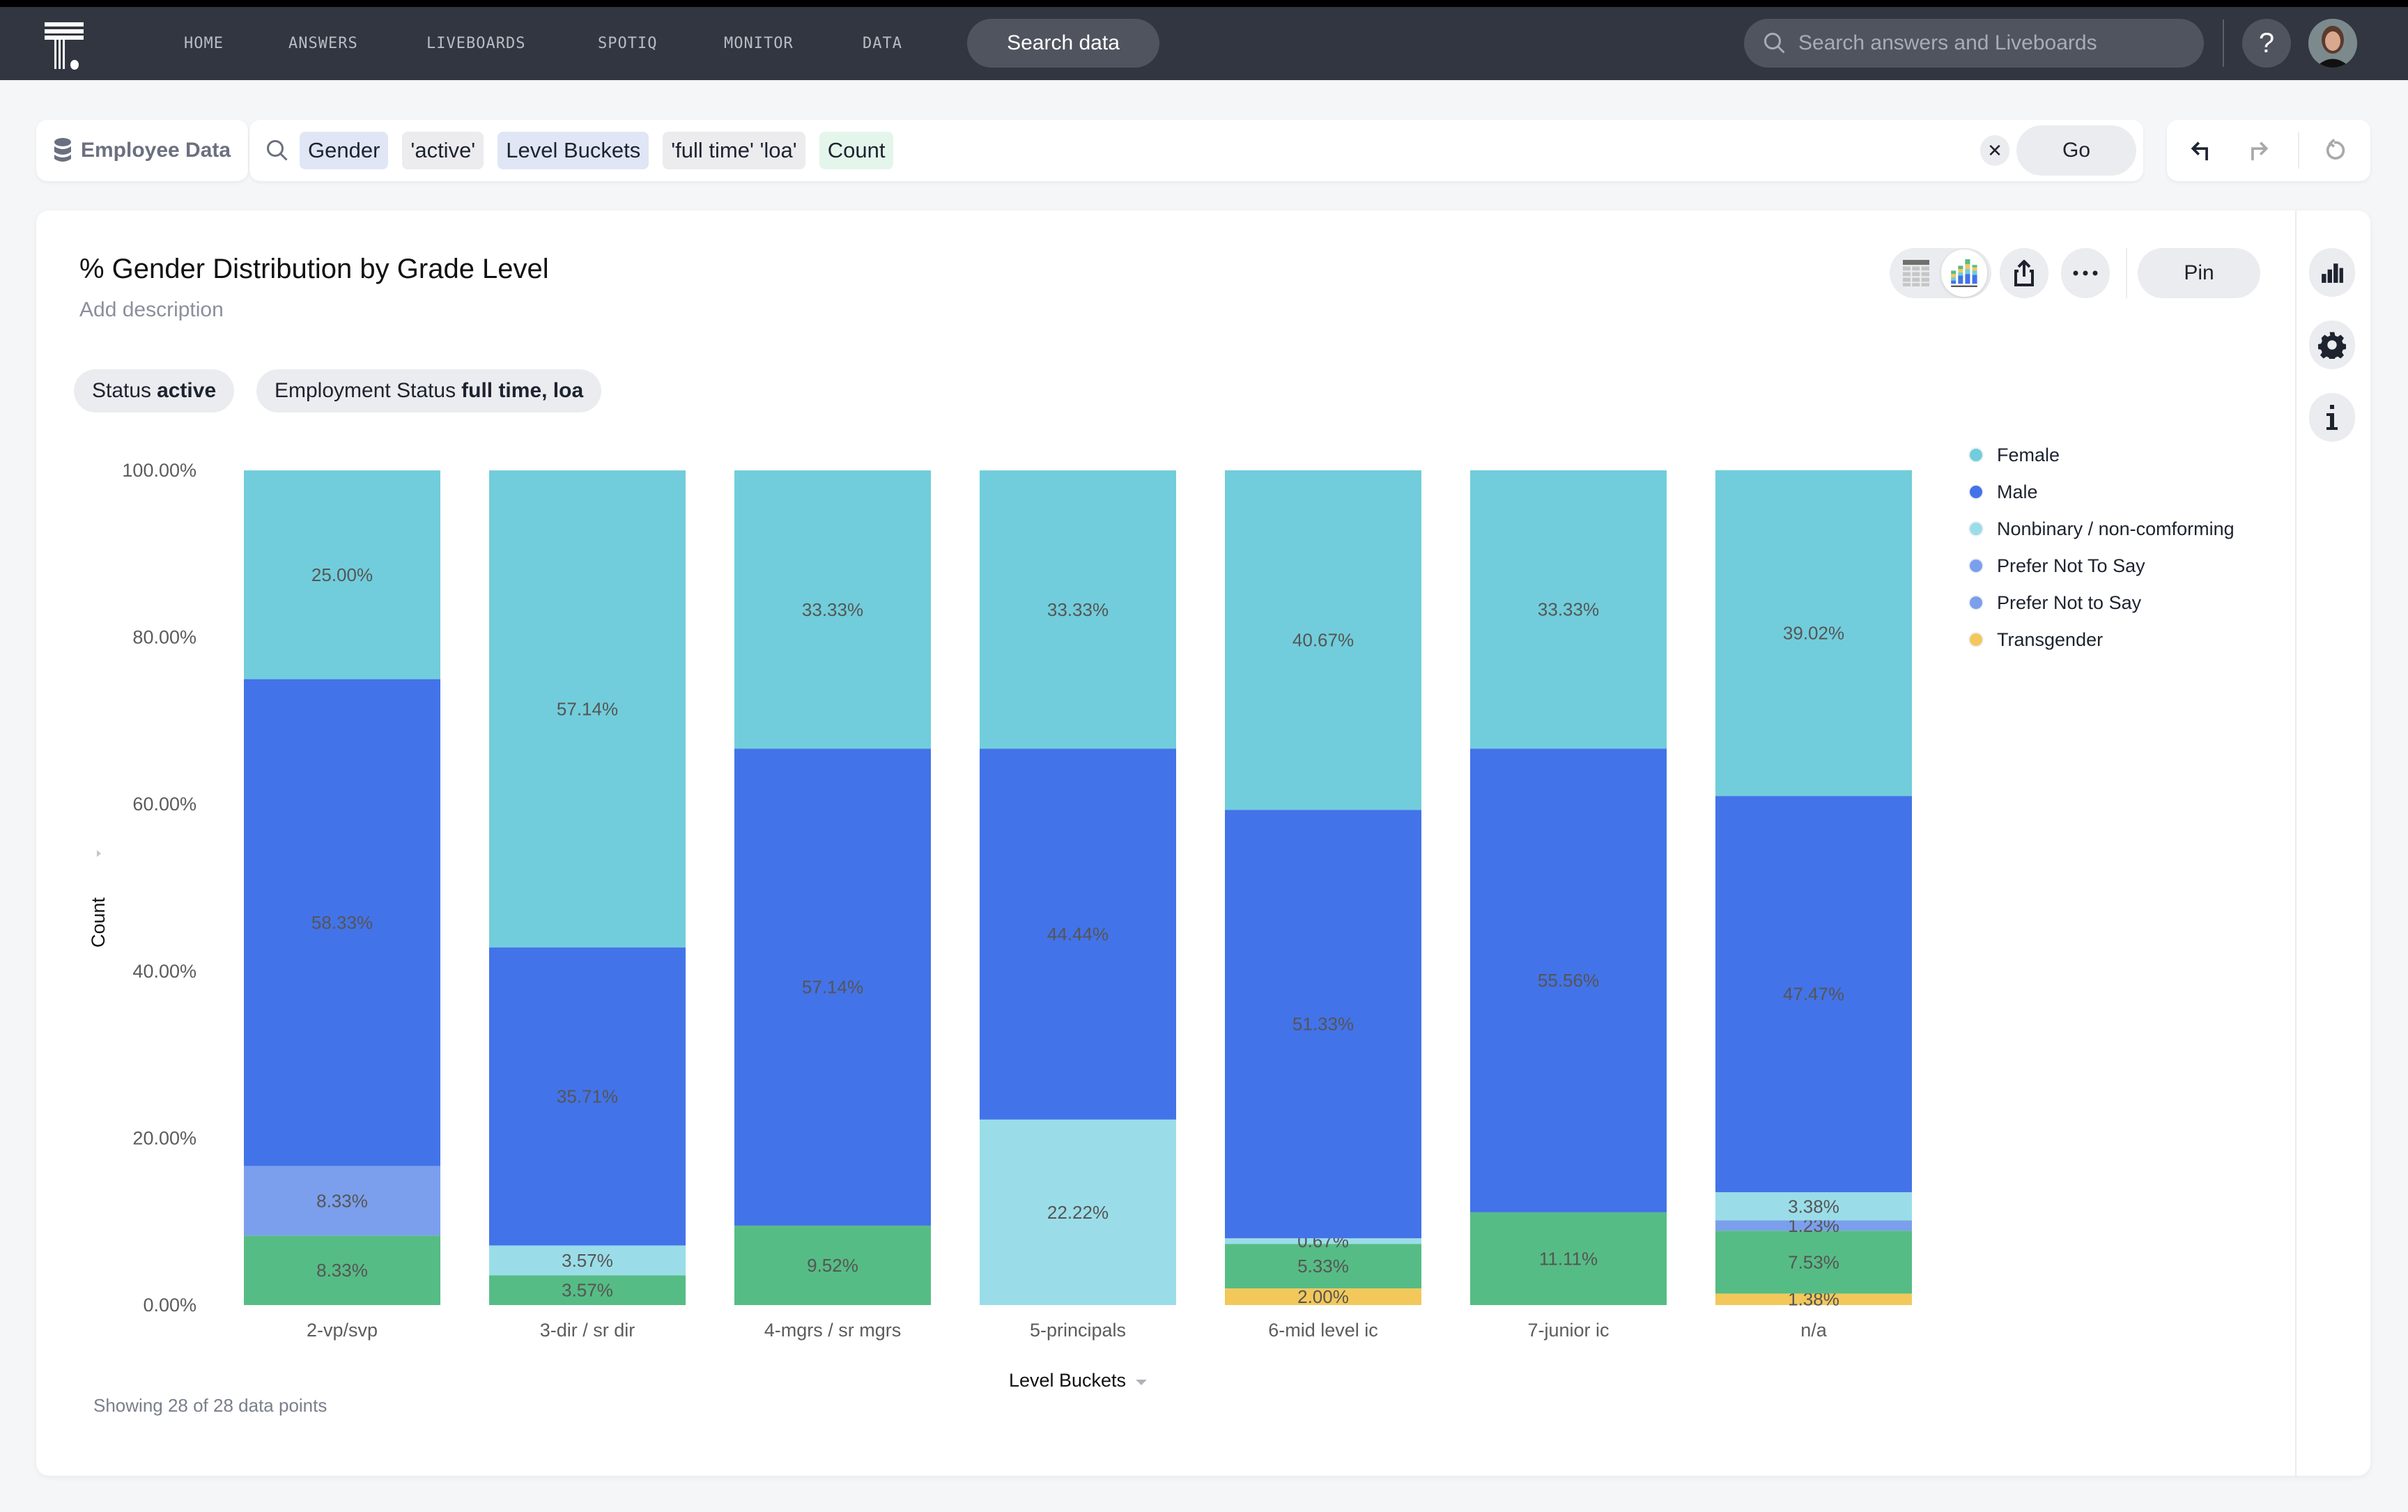  What do you see at coordinates (1078, 1212) in the screenshot?
I see `data-label: 22.22%` at bounding box center [1078, 1212].